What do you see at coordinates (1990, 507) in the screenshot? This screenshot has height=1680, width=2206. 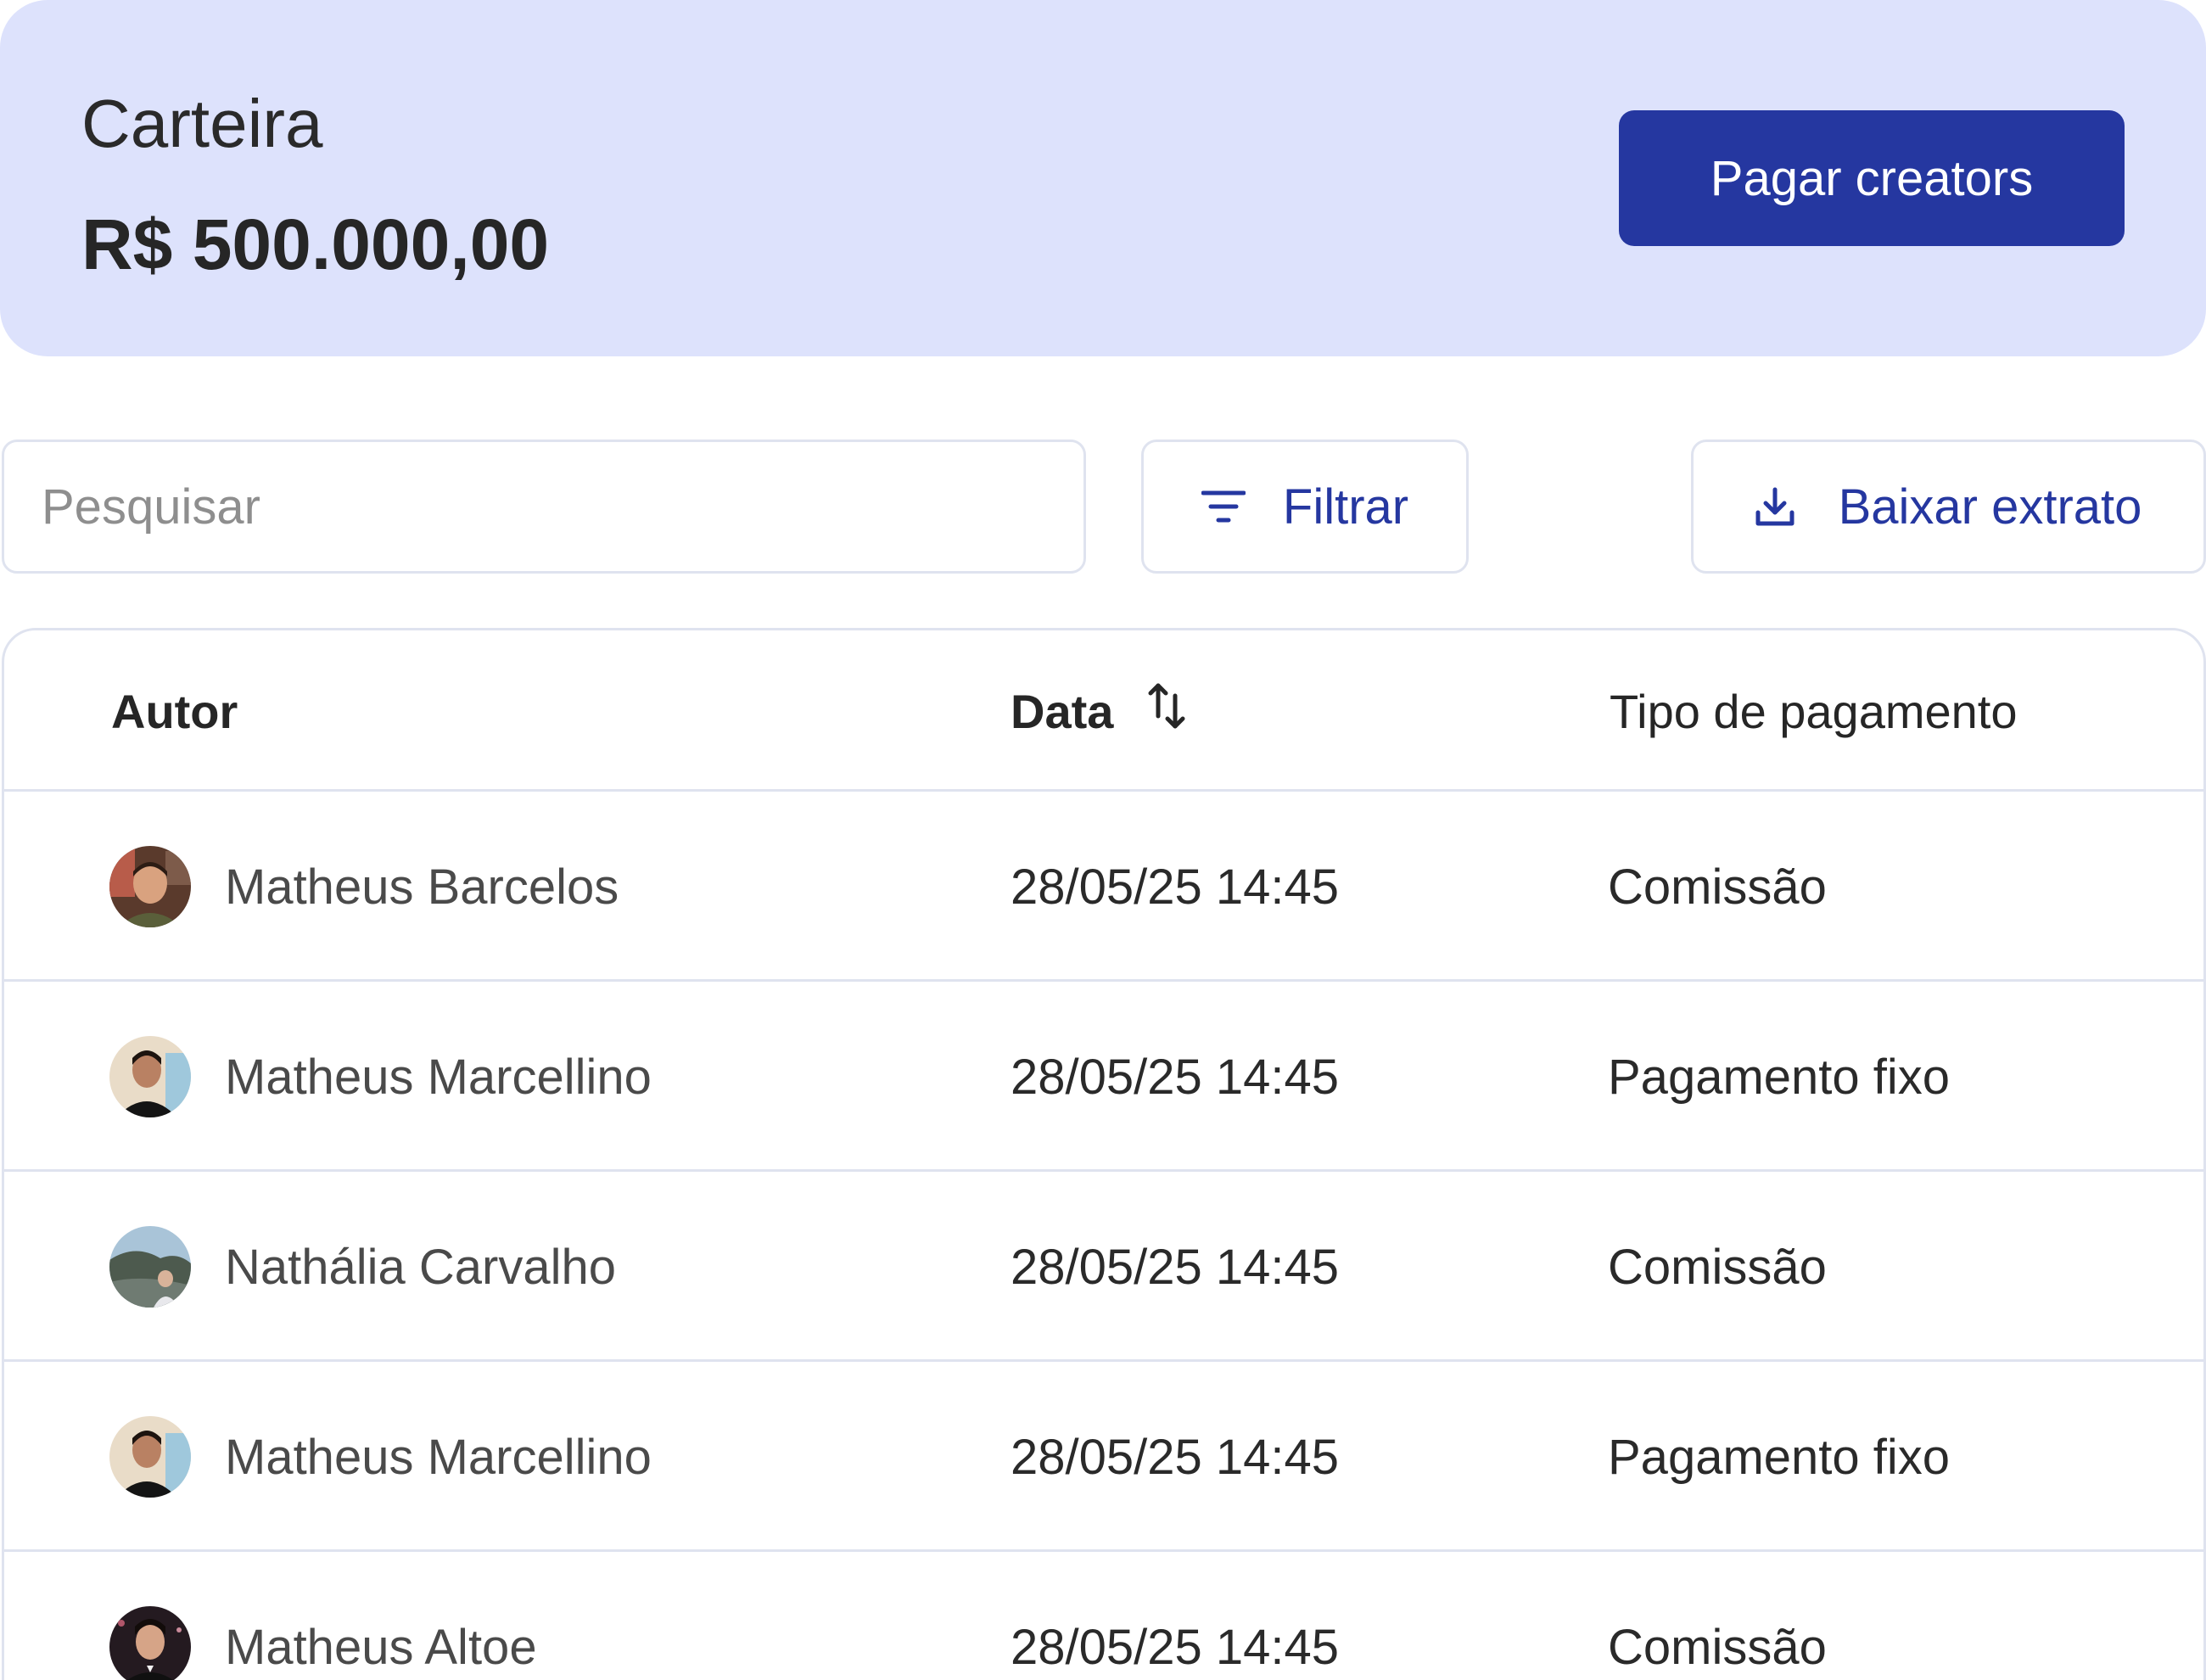 I see `download-label: Baixar extrato` at bounding box center [1990, 507].